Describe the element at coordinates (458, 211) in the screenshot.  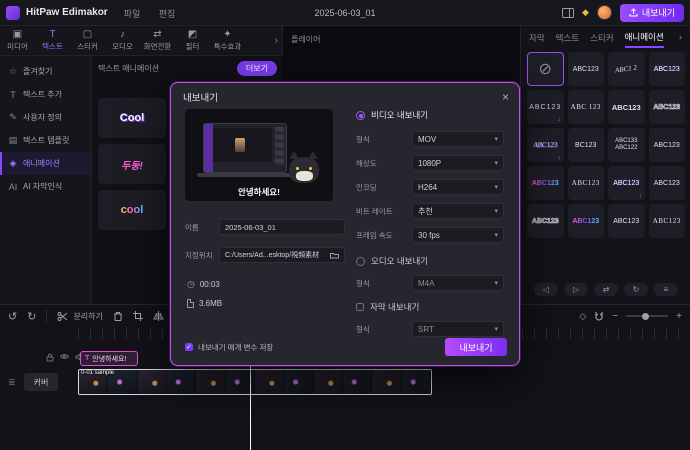
I see `bitrate-select: 추천 ▾` at that location.